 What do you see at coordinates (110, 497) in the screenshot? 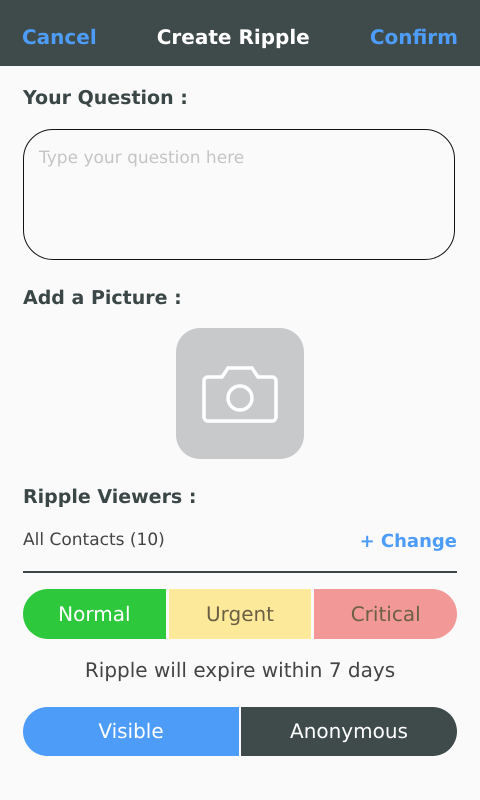
I see `section-label: Ripple Viewers :` at bounding box center [110, 497].